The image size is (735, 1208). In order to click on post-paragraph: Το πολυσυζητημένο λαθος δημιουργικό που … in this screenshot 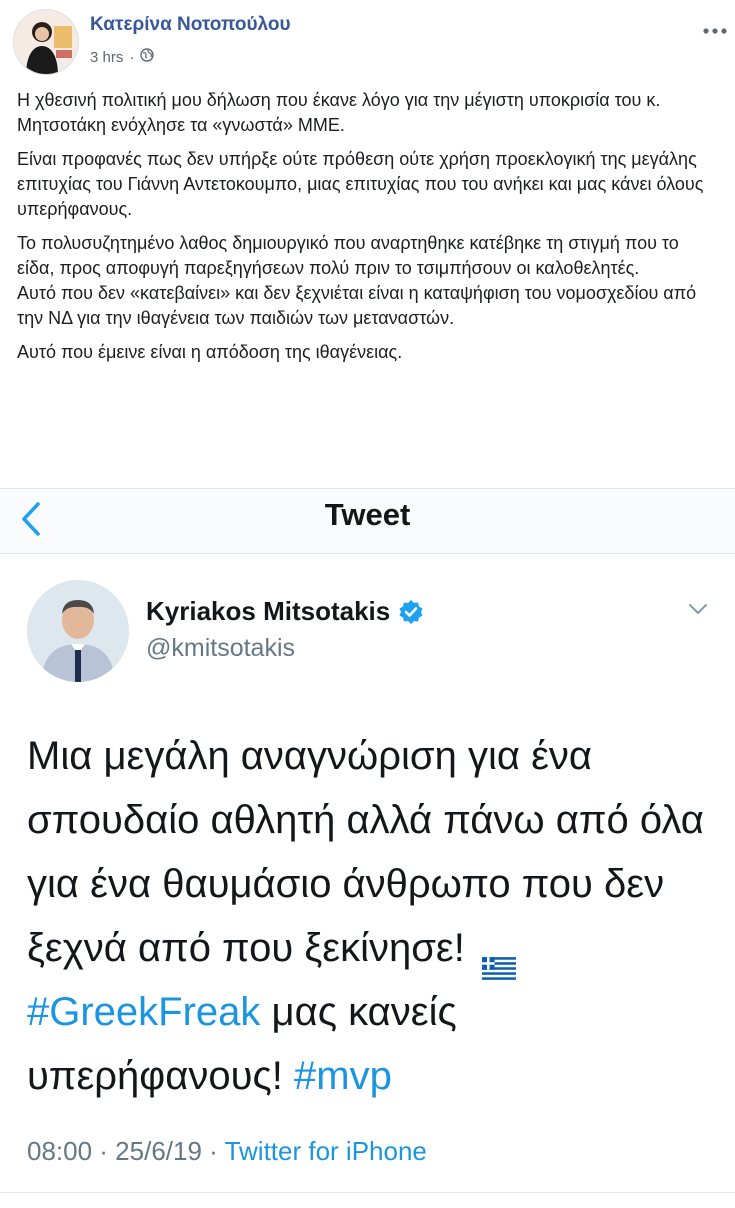, I will do `click(348, 255)`.